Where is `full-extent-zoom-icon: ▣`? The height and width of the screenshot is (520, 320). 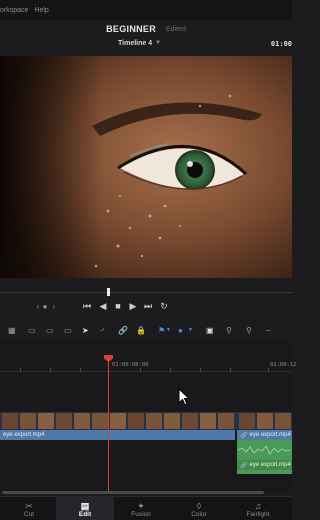 full-extent-zoom-icon: ▣ is located at coordinates (210, 330).